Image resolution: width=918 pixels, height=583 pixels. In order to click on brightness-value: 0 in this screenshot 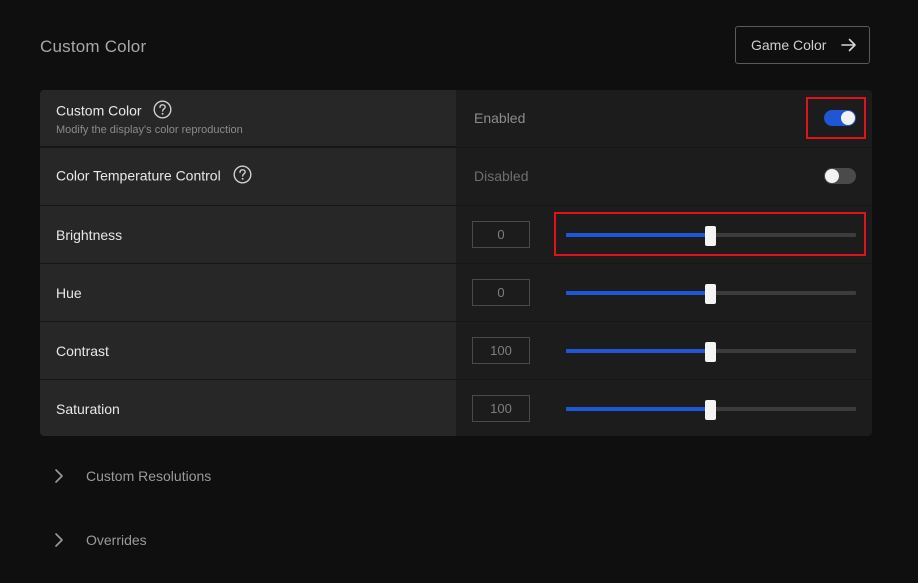, I will do `click(501, 234)`.